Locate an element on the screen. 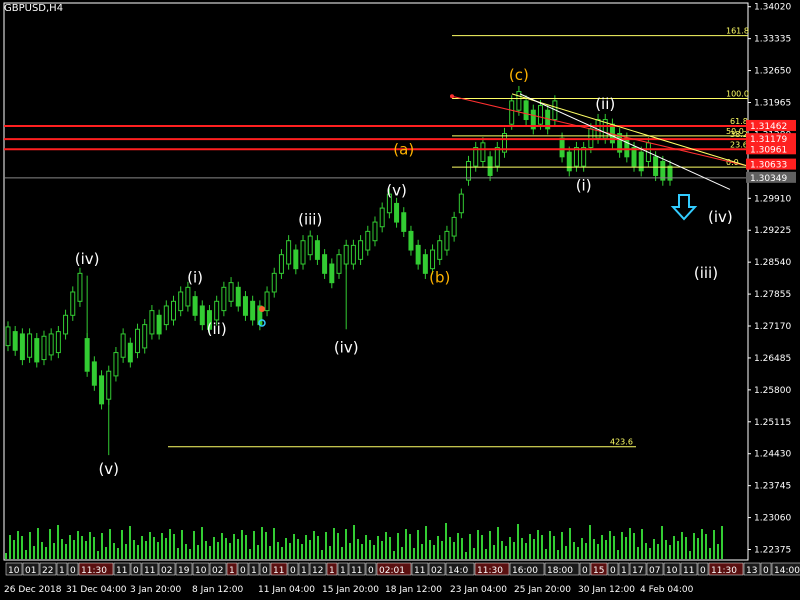 The height and width of the screenshot is (600, 800). price-axis-label: 1.29910 is located at coordinates (772, 199).